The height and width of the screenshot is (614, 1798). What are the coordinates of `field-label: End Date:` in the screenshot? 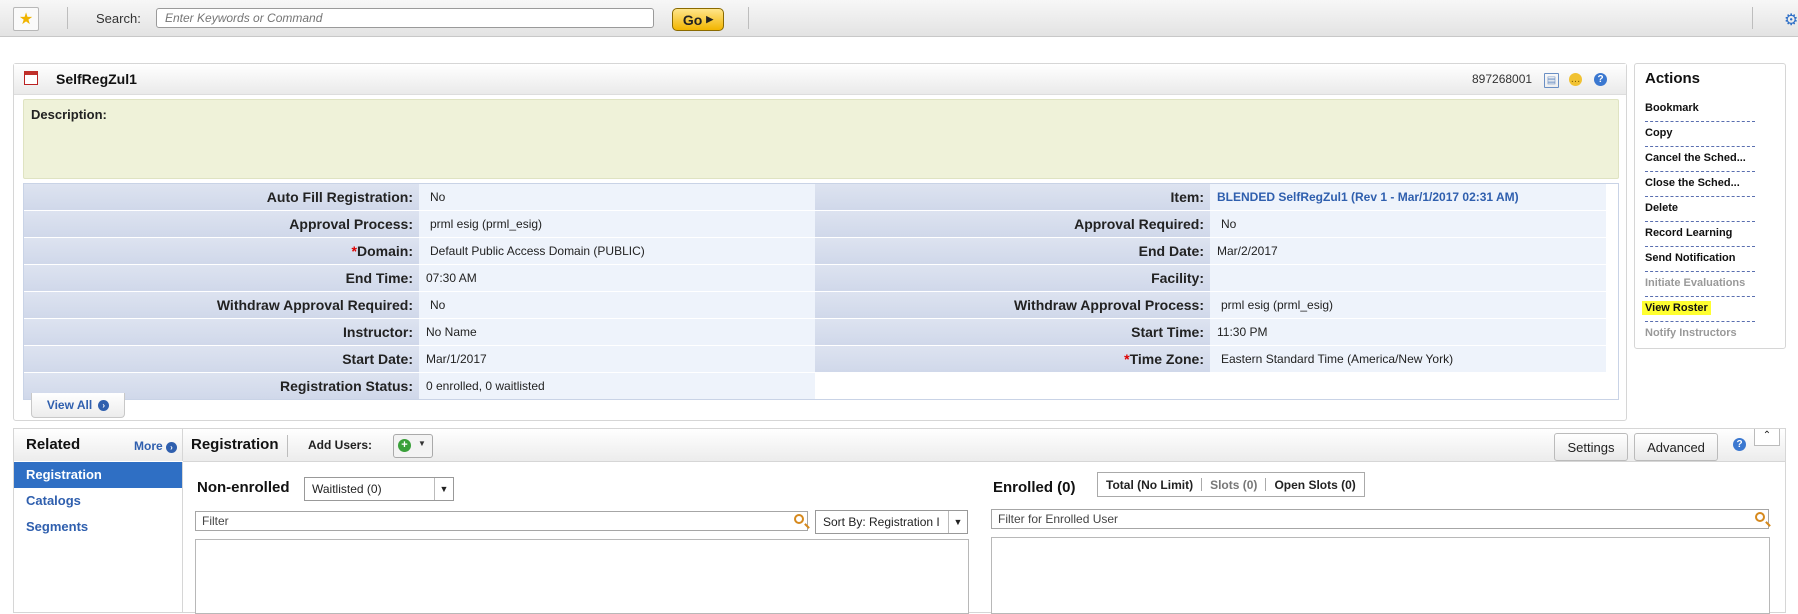 It's located at (1012, 251).